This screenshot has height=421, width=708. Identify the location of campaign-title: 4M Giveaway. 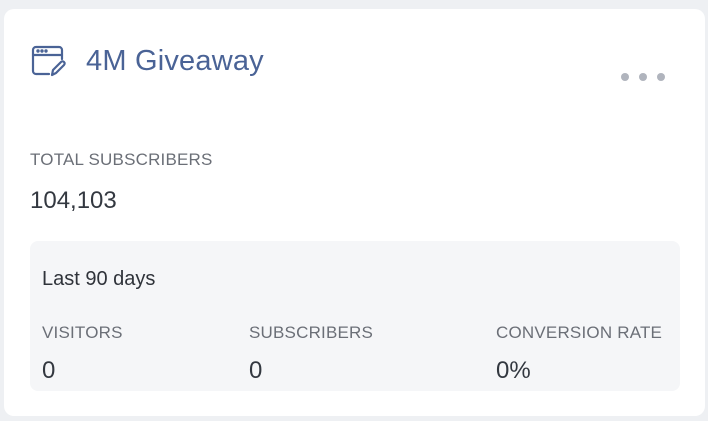
(175, 61).